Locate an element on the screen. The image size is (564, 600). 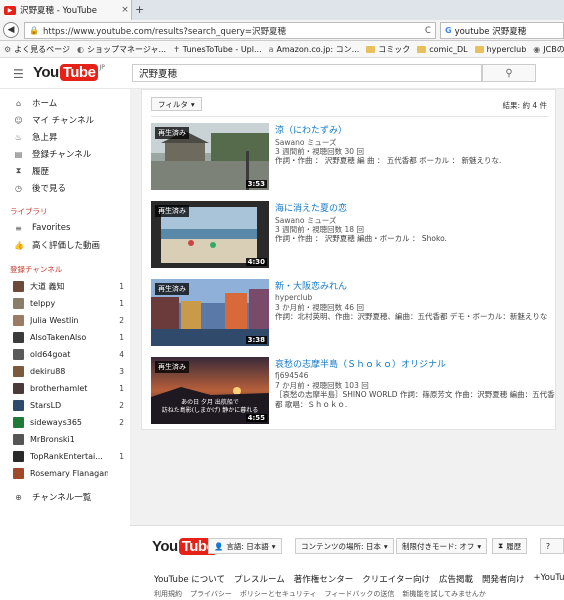
sidebar-item-channel-list: ⊕ チャンネル一覧 is located at coordinates (65, 497).